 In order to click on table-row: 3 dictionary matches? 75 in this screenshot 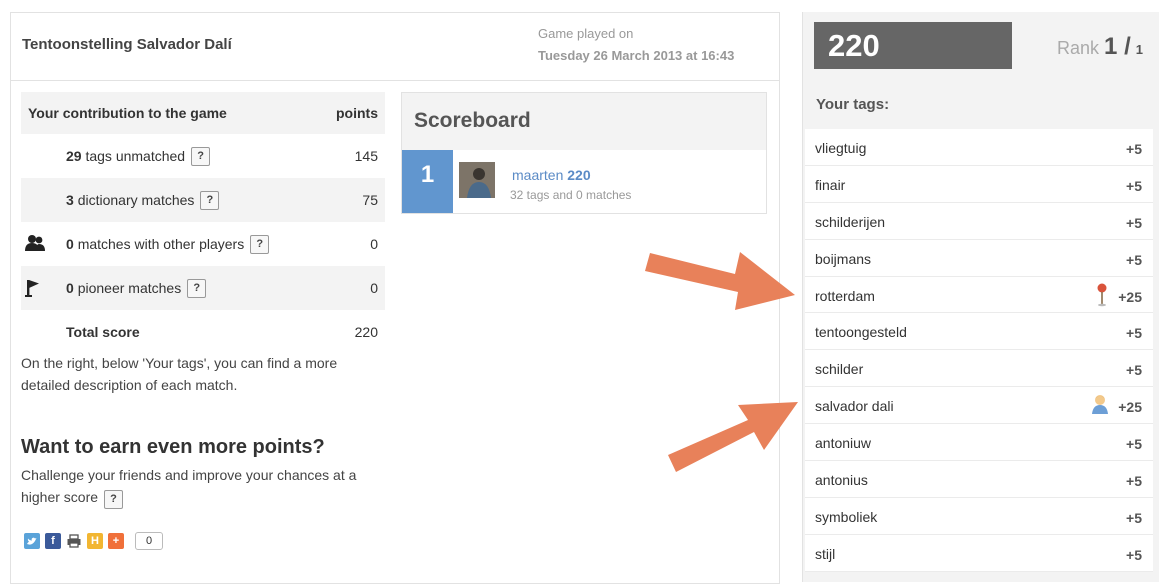, I will do `click(203, 200)`.